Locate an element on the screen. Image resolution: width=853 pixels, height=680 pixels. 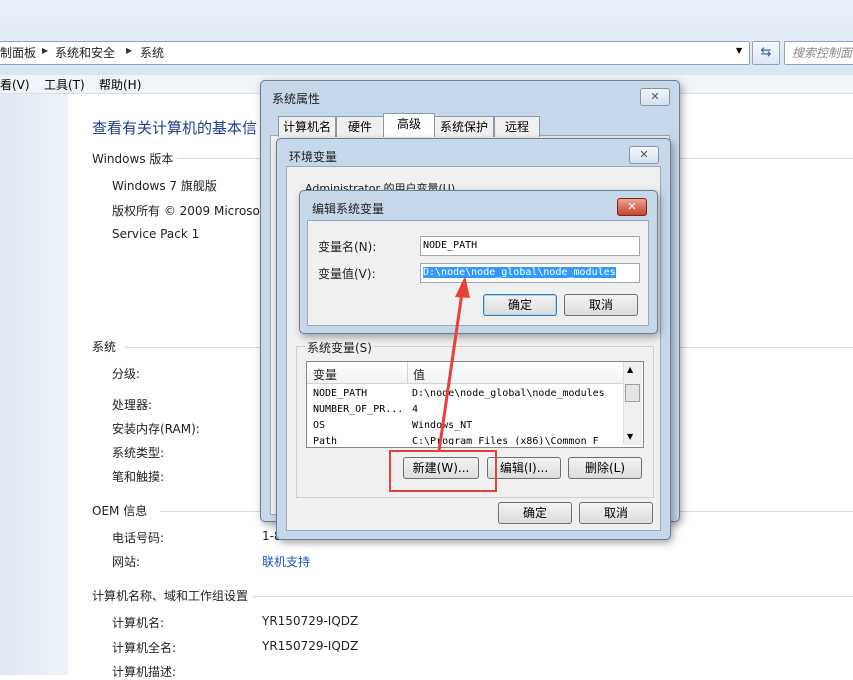
highlight-box is located at coordinates (443, 471).